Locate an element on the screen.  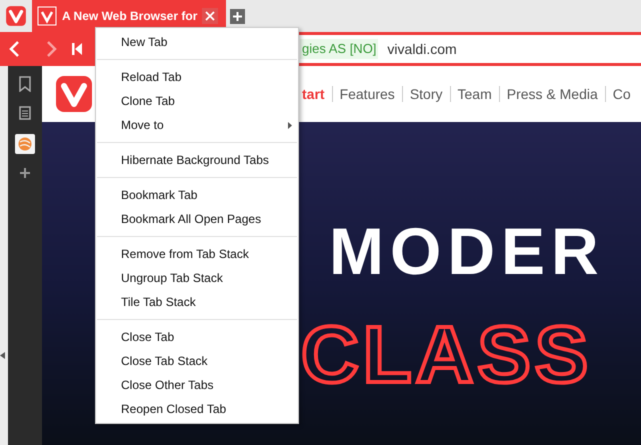
menu-item: Move to is located at coordinates (197, 125).